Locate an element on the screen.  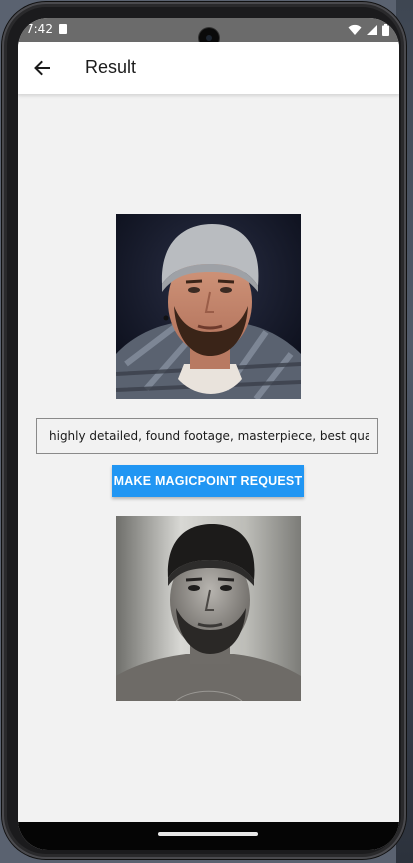
result-portrait-image is located at coordinates (208, 608).